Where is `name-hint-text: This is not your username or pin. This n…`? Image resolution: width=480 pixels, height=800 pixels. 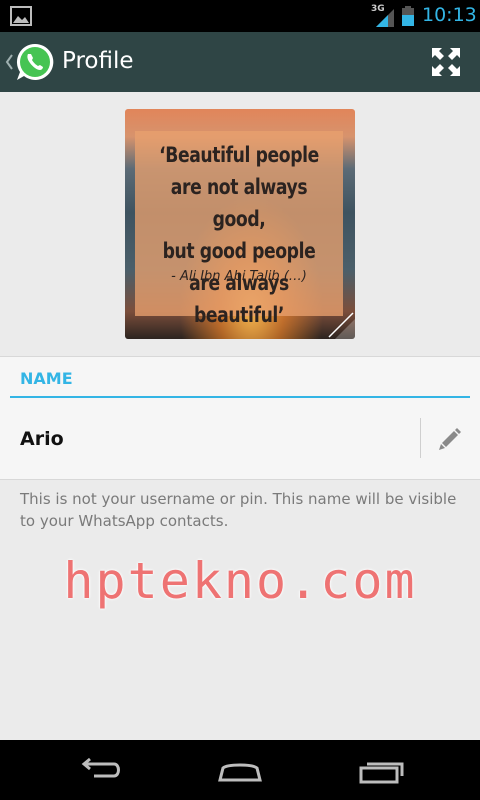 name-hint-text: This is not your username or pin. This n… is located at coordinates (238, 510).